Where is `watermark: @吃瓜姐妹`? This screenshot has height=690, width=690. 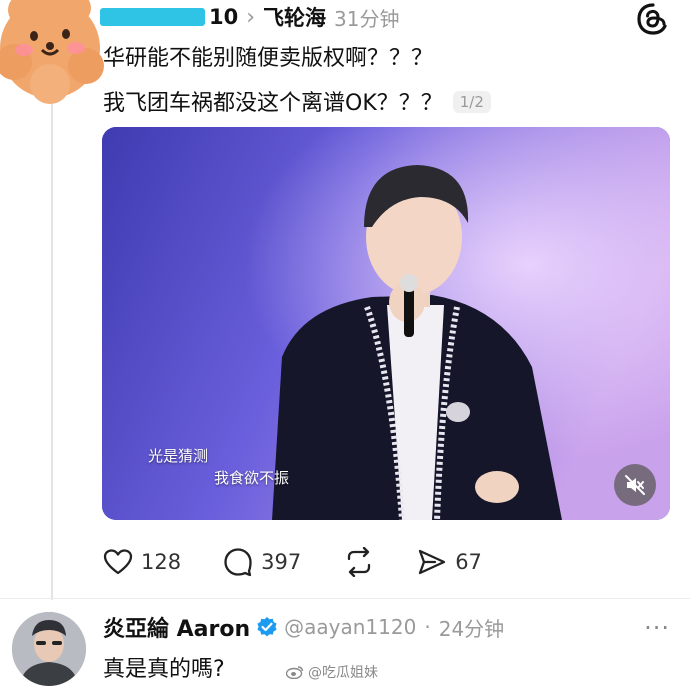
watermark: @吃瓜姐妹 is located at coordinates (332, 672).